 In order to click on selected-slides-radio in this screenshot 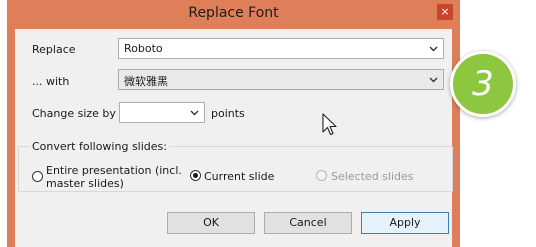, I will do `click(321, 175)`.